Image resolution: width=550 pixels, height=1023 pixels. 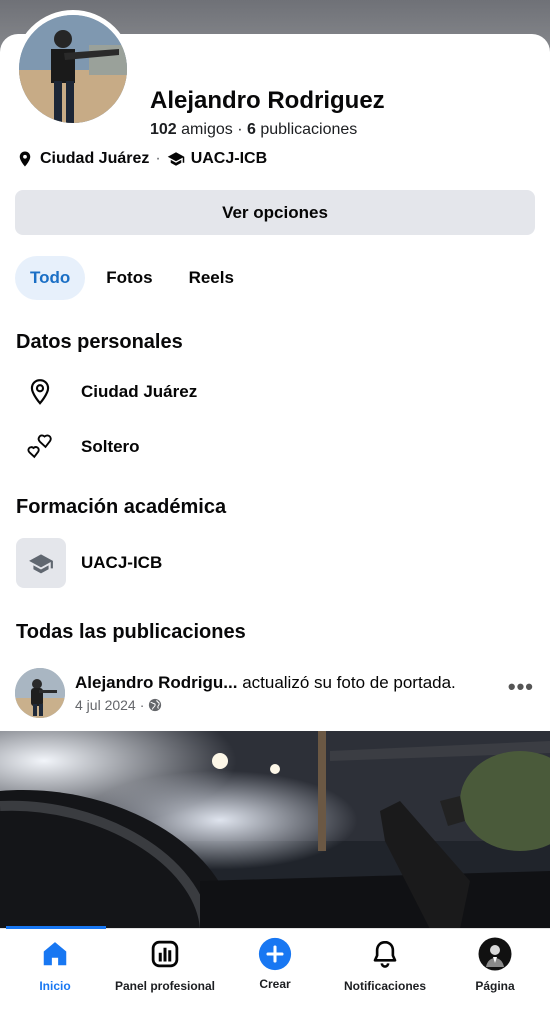 I want to click on post-meta: 4 jul 2024 ·, so click(x=118, y=705).